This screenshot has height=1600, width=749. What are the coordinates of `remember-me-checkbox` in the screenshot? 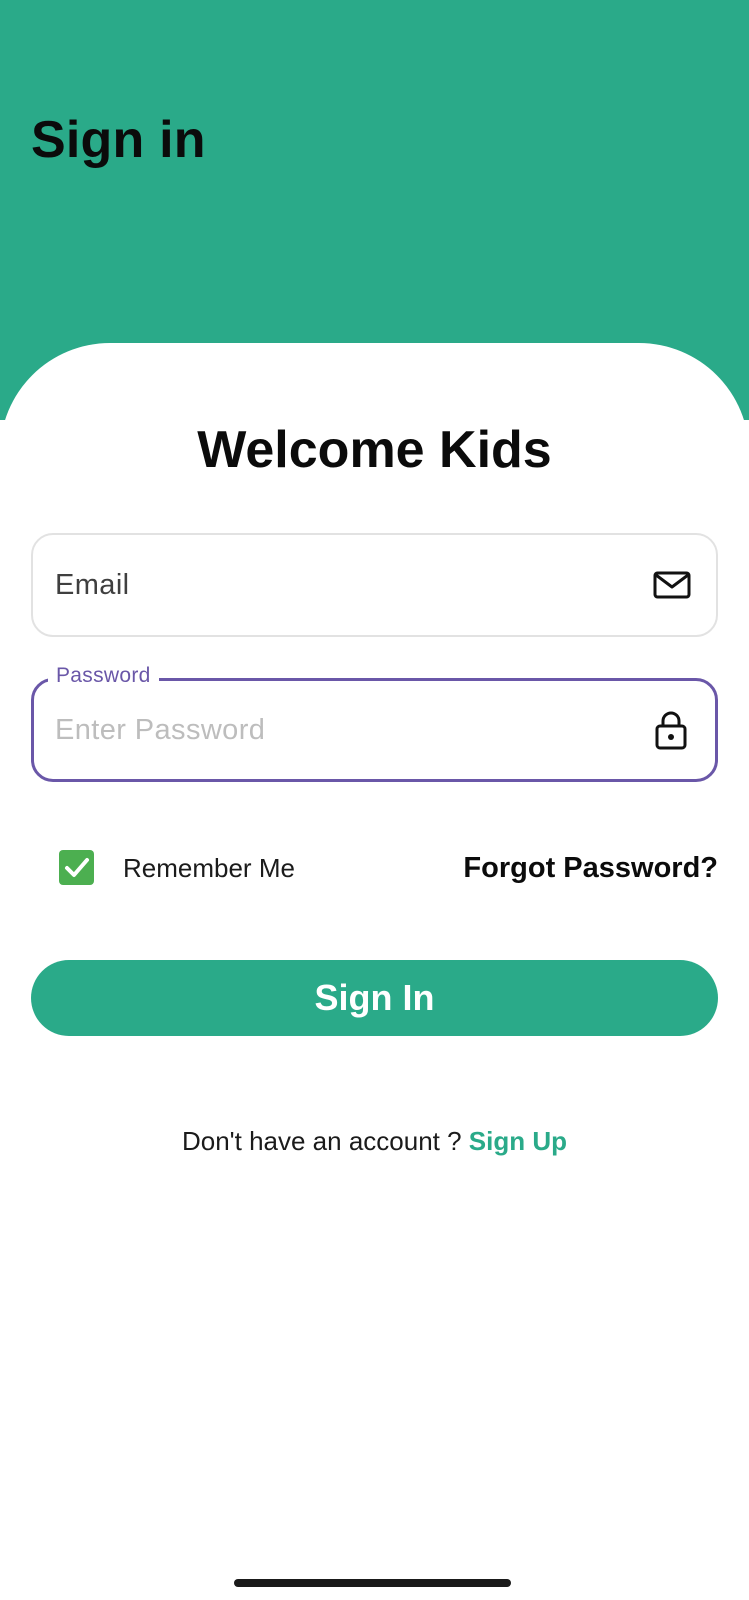 It's located at (76, 867).